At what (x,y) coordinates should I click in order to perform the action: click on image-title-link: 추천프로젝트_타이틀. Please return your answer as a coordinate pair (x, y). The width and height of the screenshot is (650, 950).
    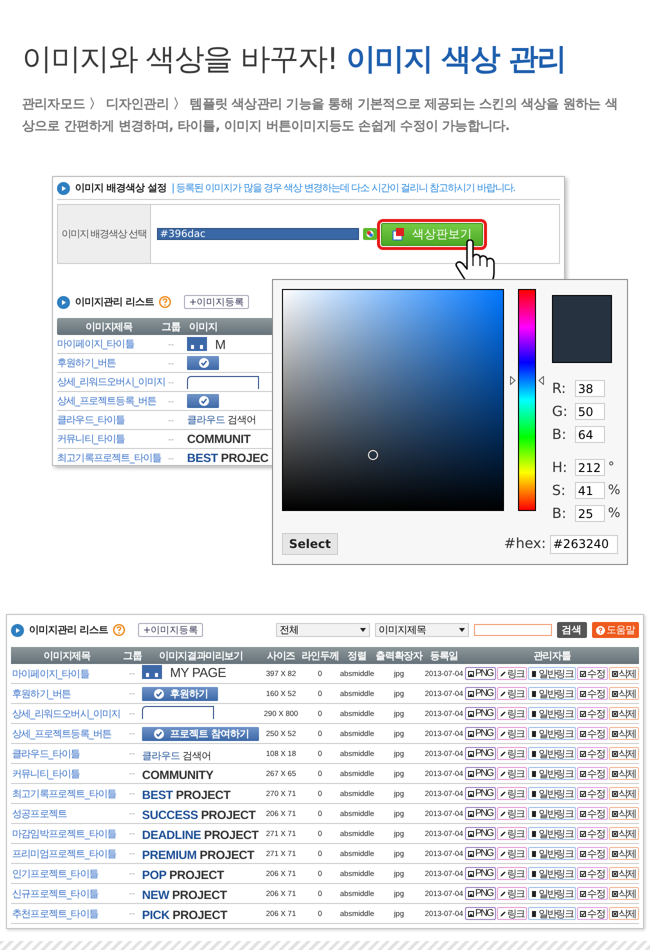
    Looking at the image, I should click on (67, 914).